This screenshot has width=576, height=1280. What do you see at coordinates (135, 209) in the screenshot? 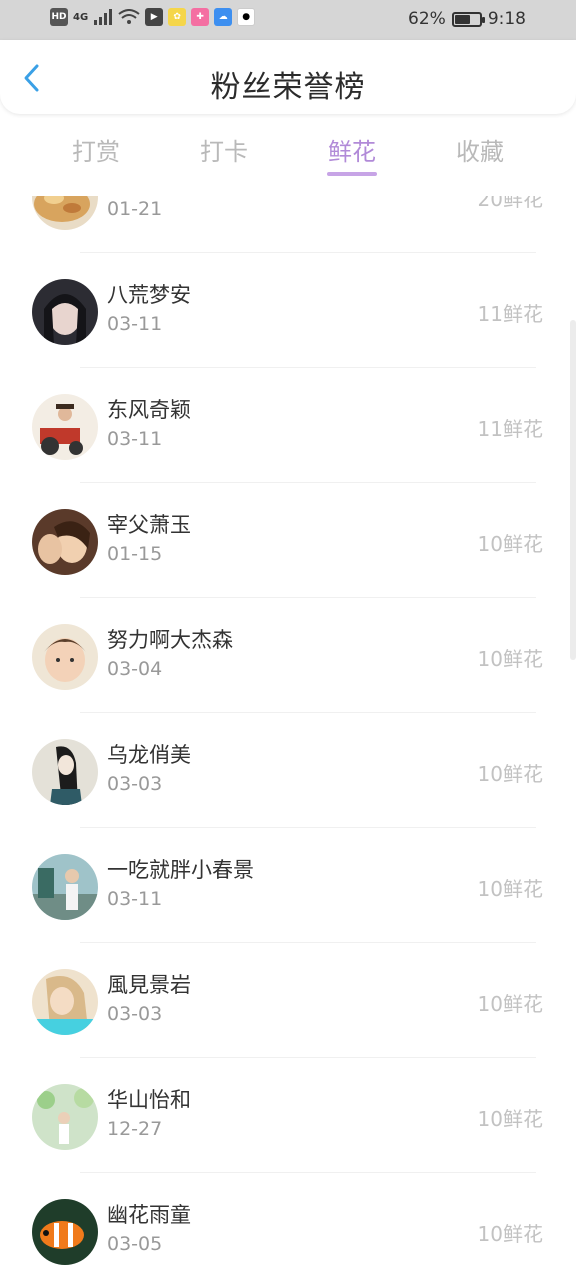
I see `fan-date: 01-21` at bounding box center [135, 209].